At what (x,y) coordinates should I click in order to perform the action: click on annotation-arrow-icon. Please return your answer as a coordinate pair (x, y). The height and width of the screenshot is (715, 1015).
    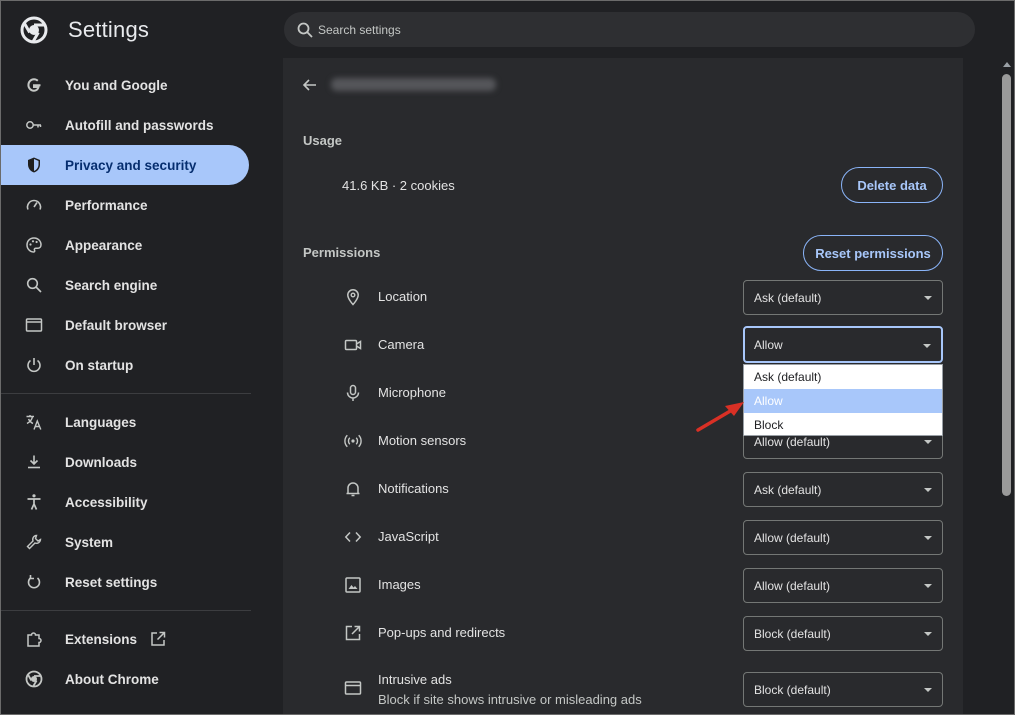
    Looking at the image, I should click on (720, 417).